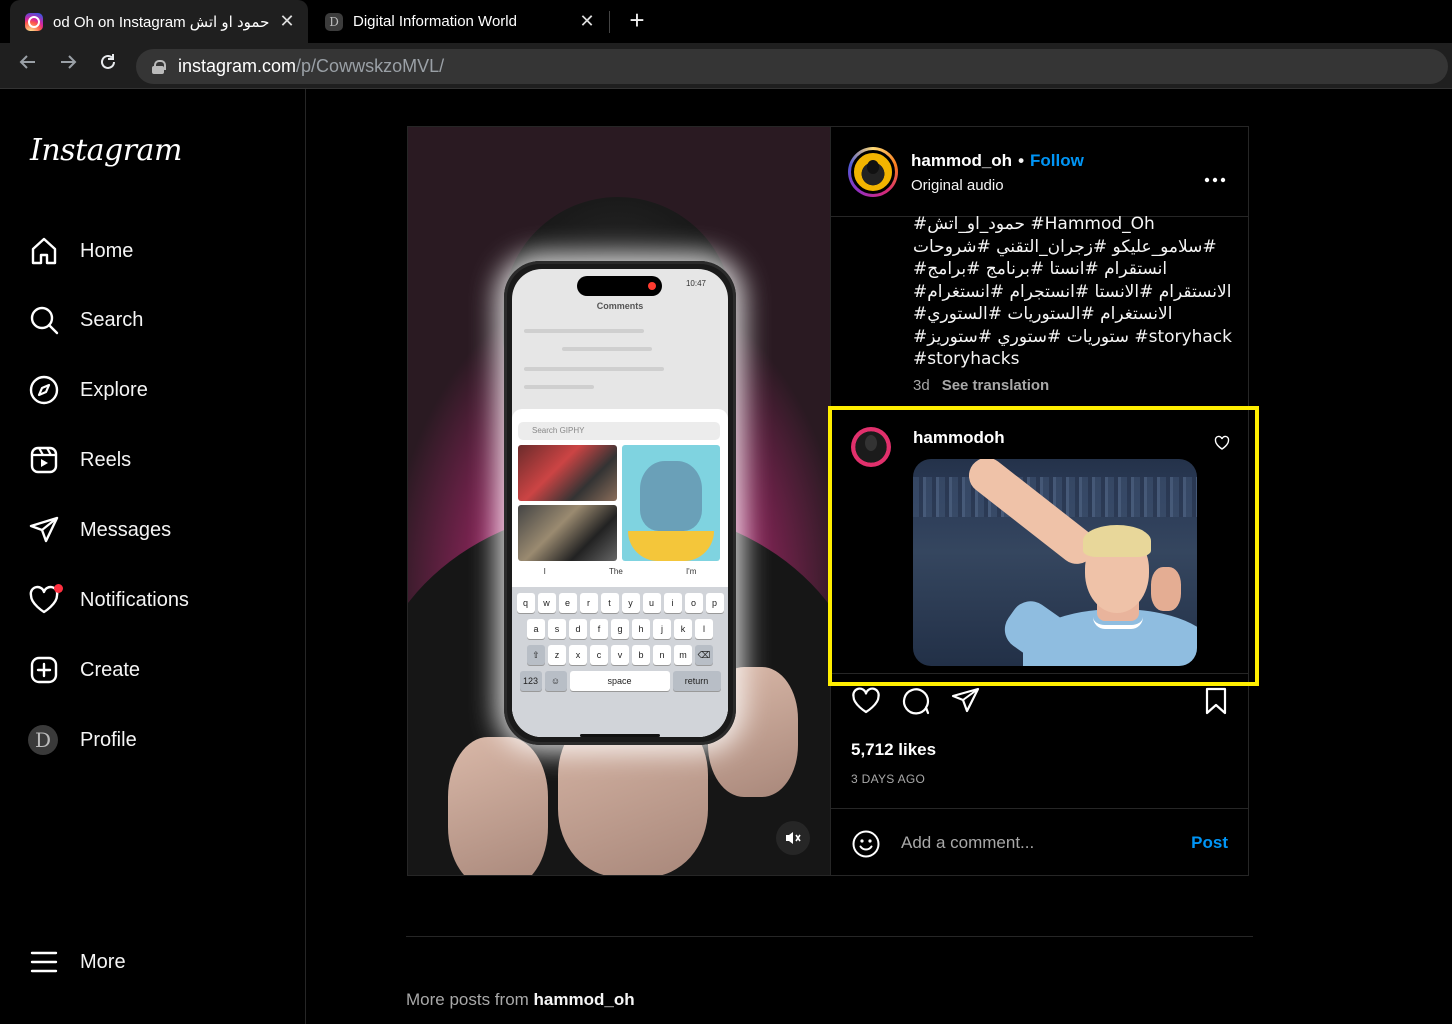 Image resolution: width=1452 pixels, height=1024 pixels. I want to click on keyboard-key: h, so click(641, 629).